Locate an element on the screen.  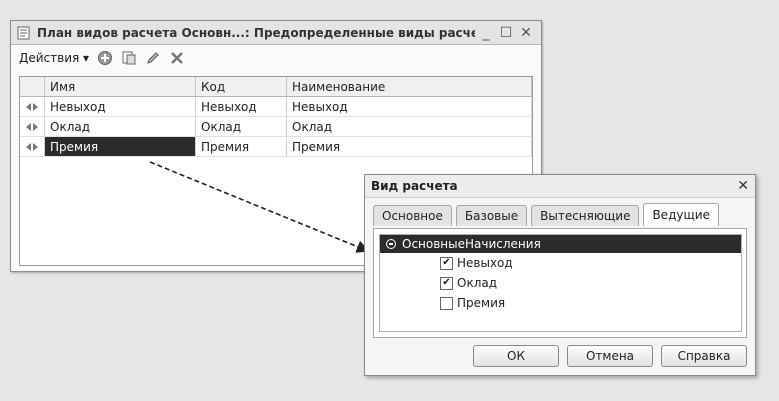
tab-leading: Ведущие is located at coordinates (681, 214).